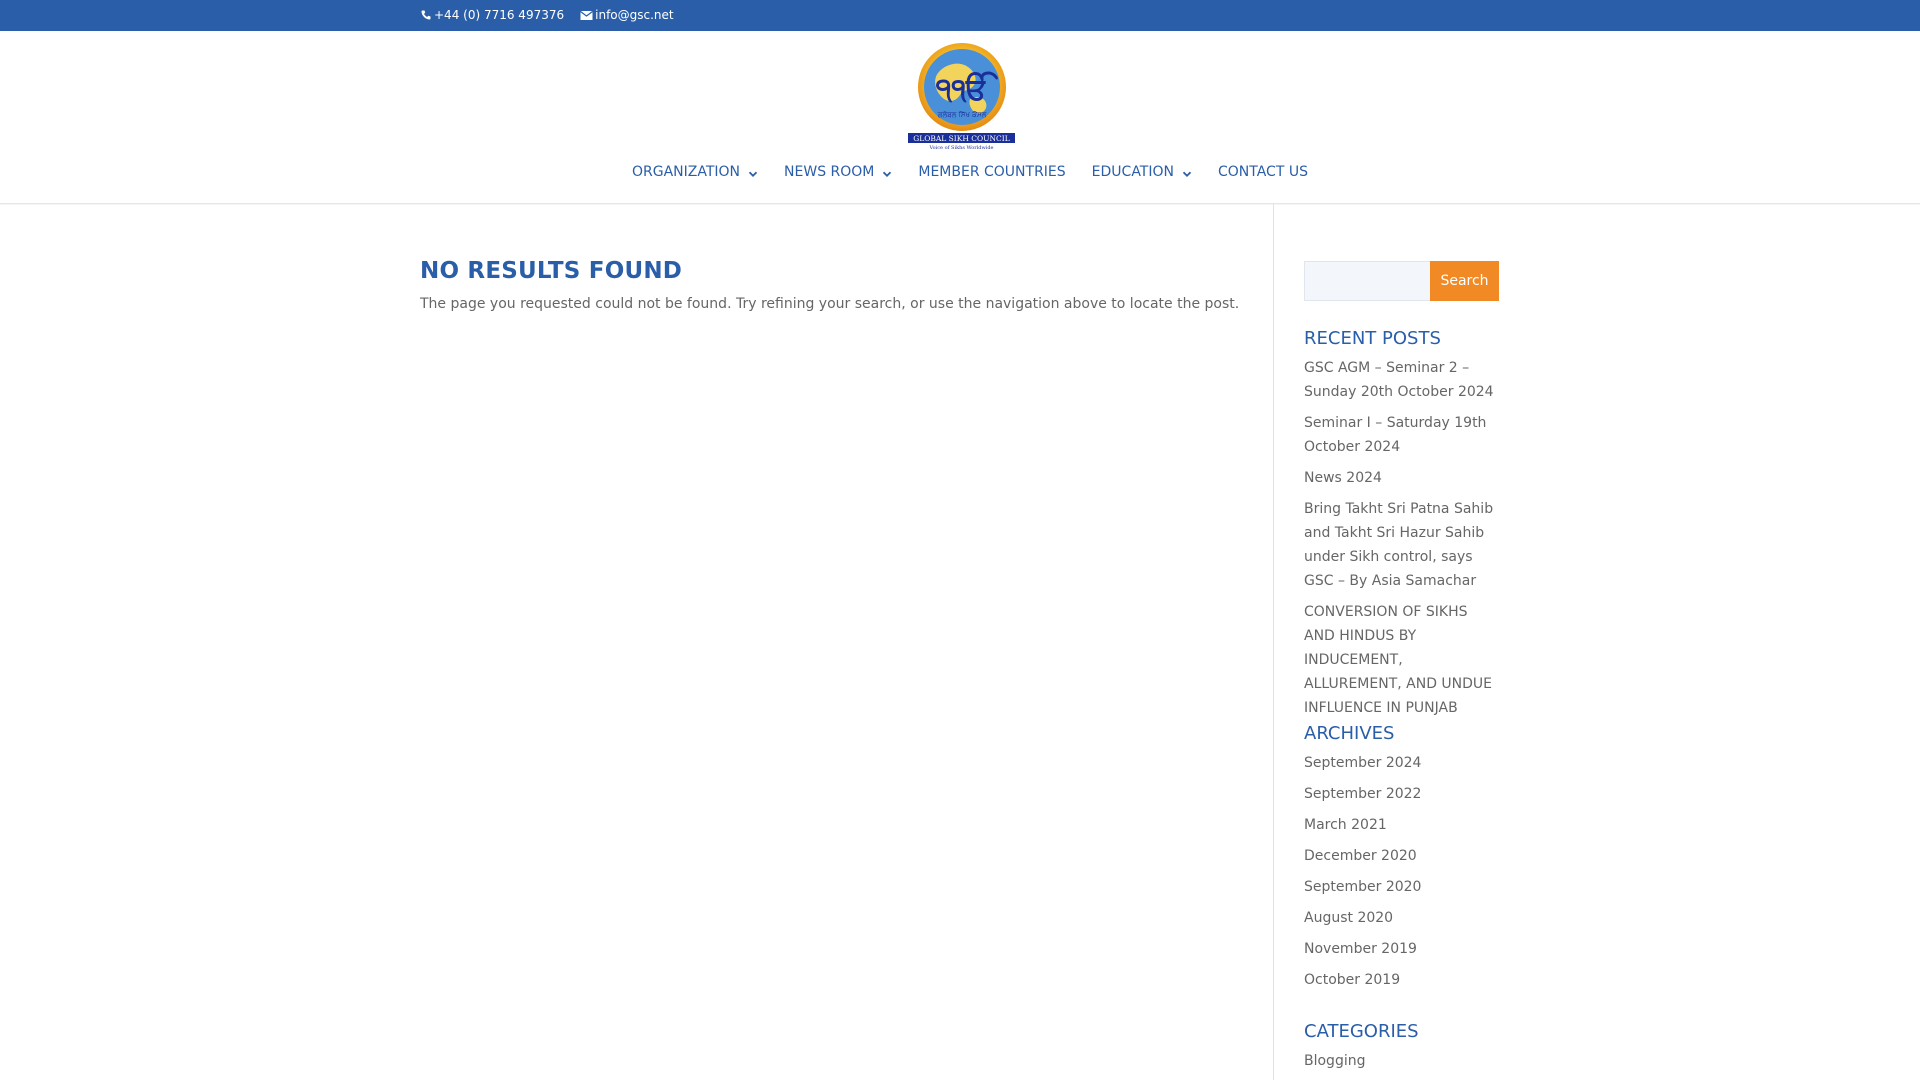 The height and width of the screenshot is (1080, 1920). What do you see at coordinates (1372, 338) in the screenshot?
I see `recent-posts-heading: RECENT POSTS` at bounding box center [1372, 338].